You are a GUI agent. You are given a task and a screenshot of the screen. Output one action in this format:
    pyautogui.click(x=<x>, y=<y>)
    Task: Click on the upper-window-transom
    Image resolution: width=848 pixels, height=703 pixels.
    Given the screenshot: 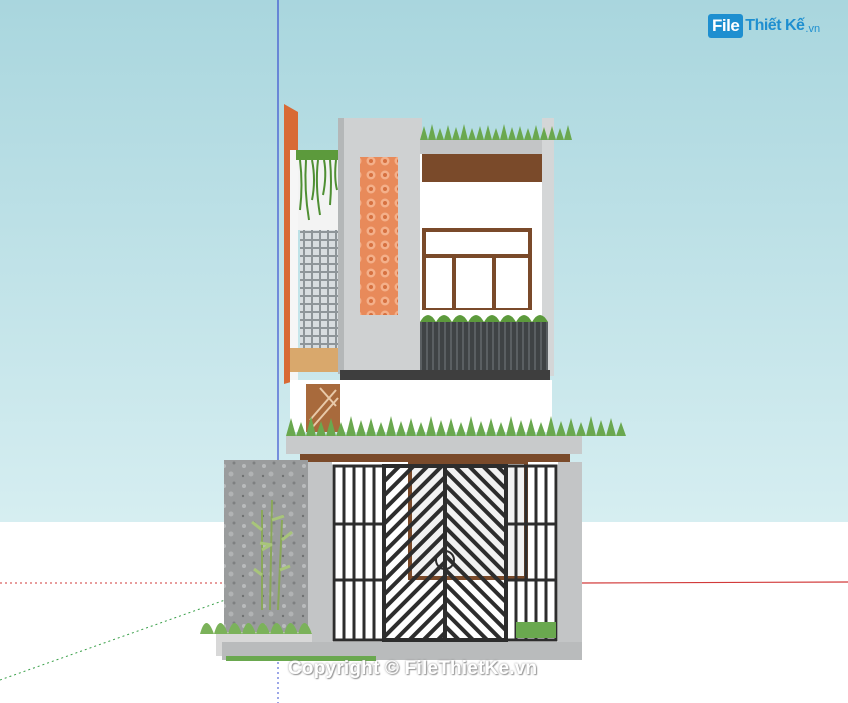 What is the action you would take?
    pyautogui.click(x=477, y=243)
    